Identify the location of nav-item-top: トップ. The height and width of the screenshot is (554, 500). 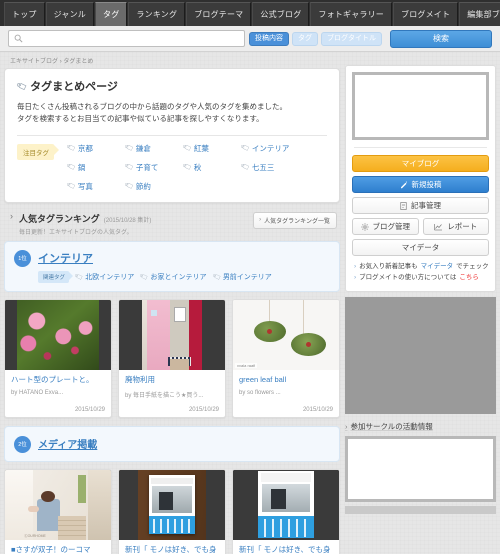
(24, 14).